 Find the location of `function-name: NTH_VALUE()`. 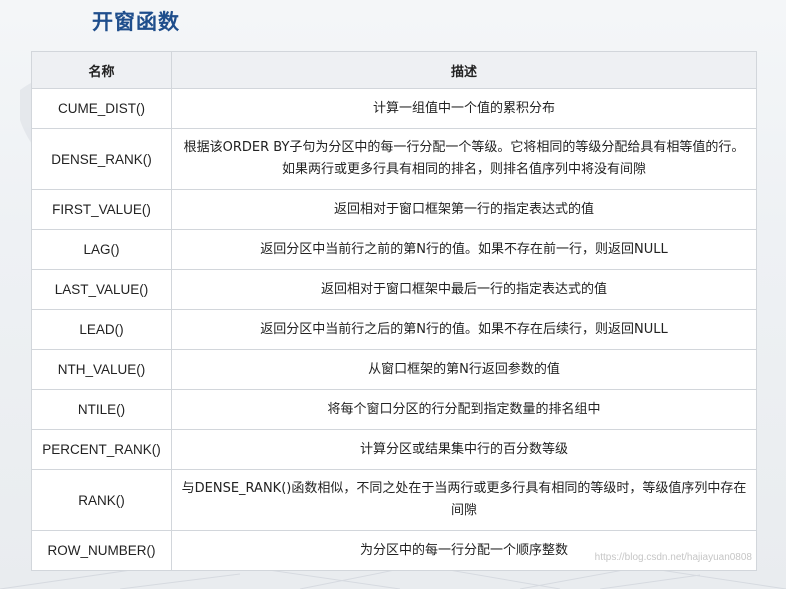

function-name: NTH_VALUE() is located at coordinates (101, 369).